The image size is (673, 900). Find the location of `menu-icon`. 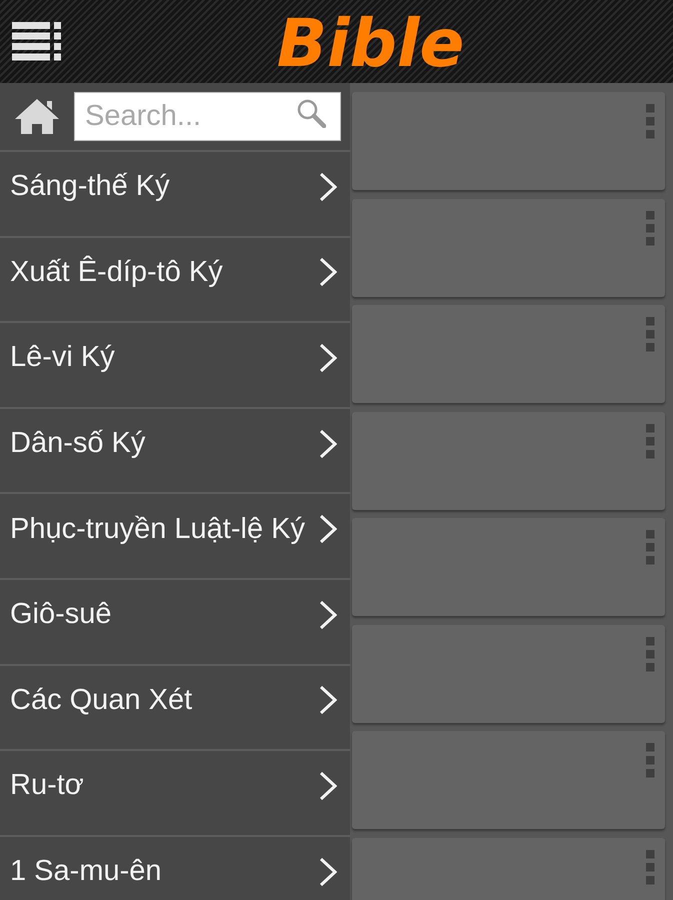

menu-icon is located at coordinates (36, 41).